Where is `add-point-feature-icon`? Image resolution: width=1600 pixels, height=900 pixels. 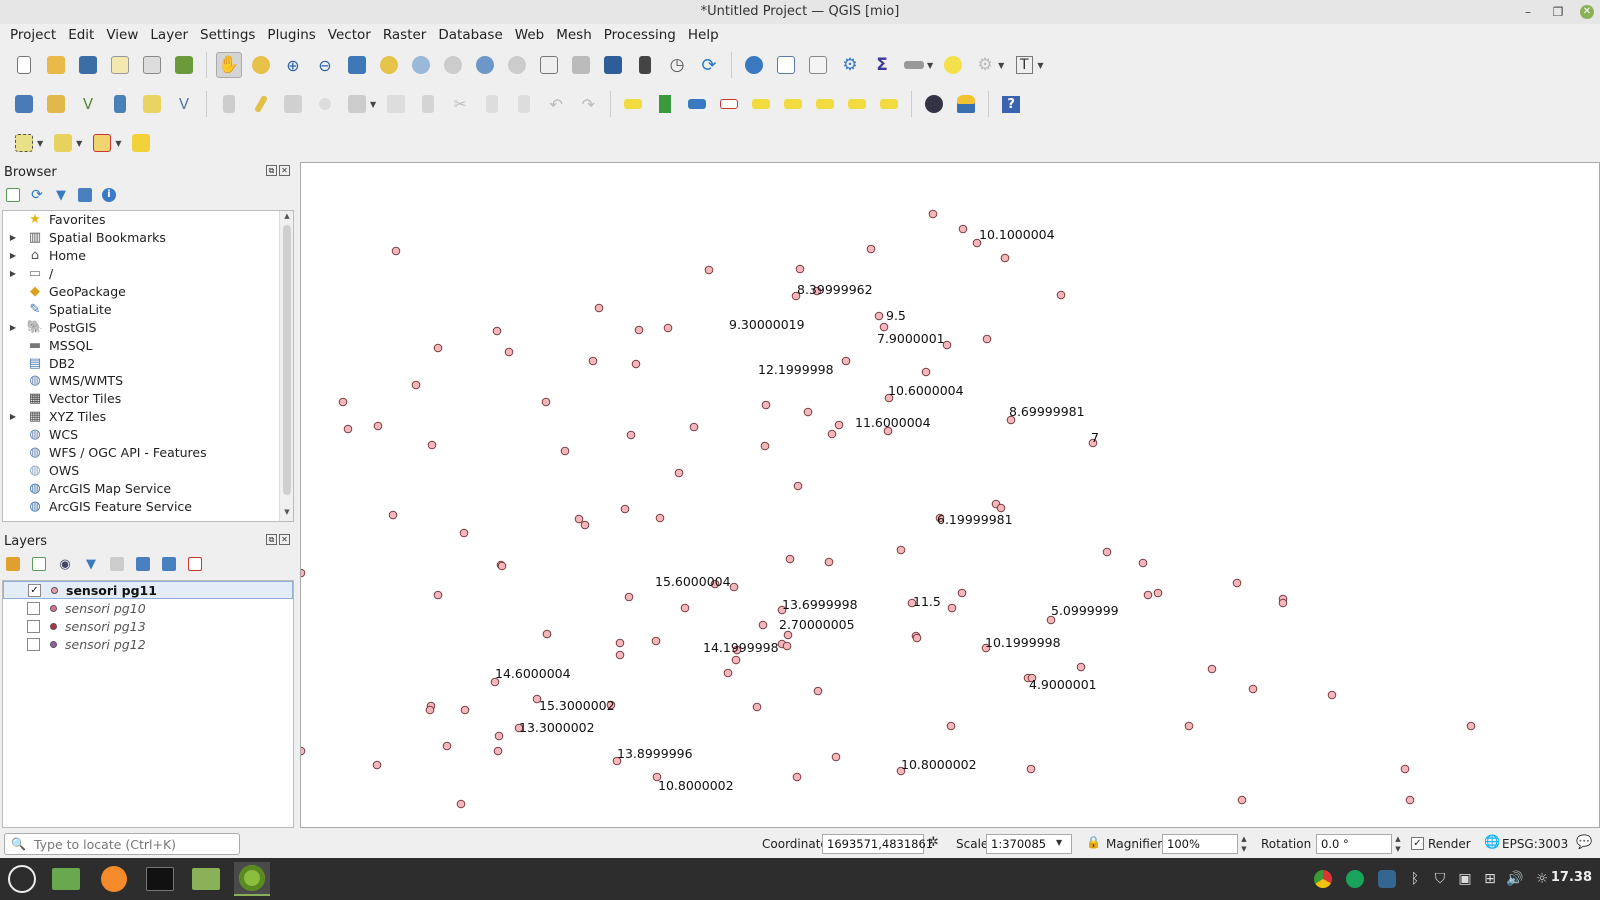 add-point-feature-icon is located at coordinates (325, 104).